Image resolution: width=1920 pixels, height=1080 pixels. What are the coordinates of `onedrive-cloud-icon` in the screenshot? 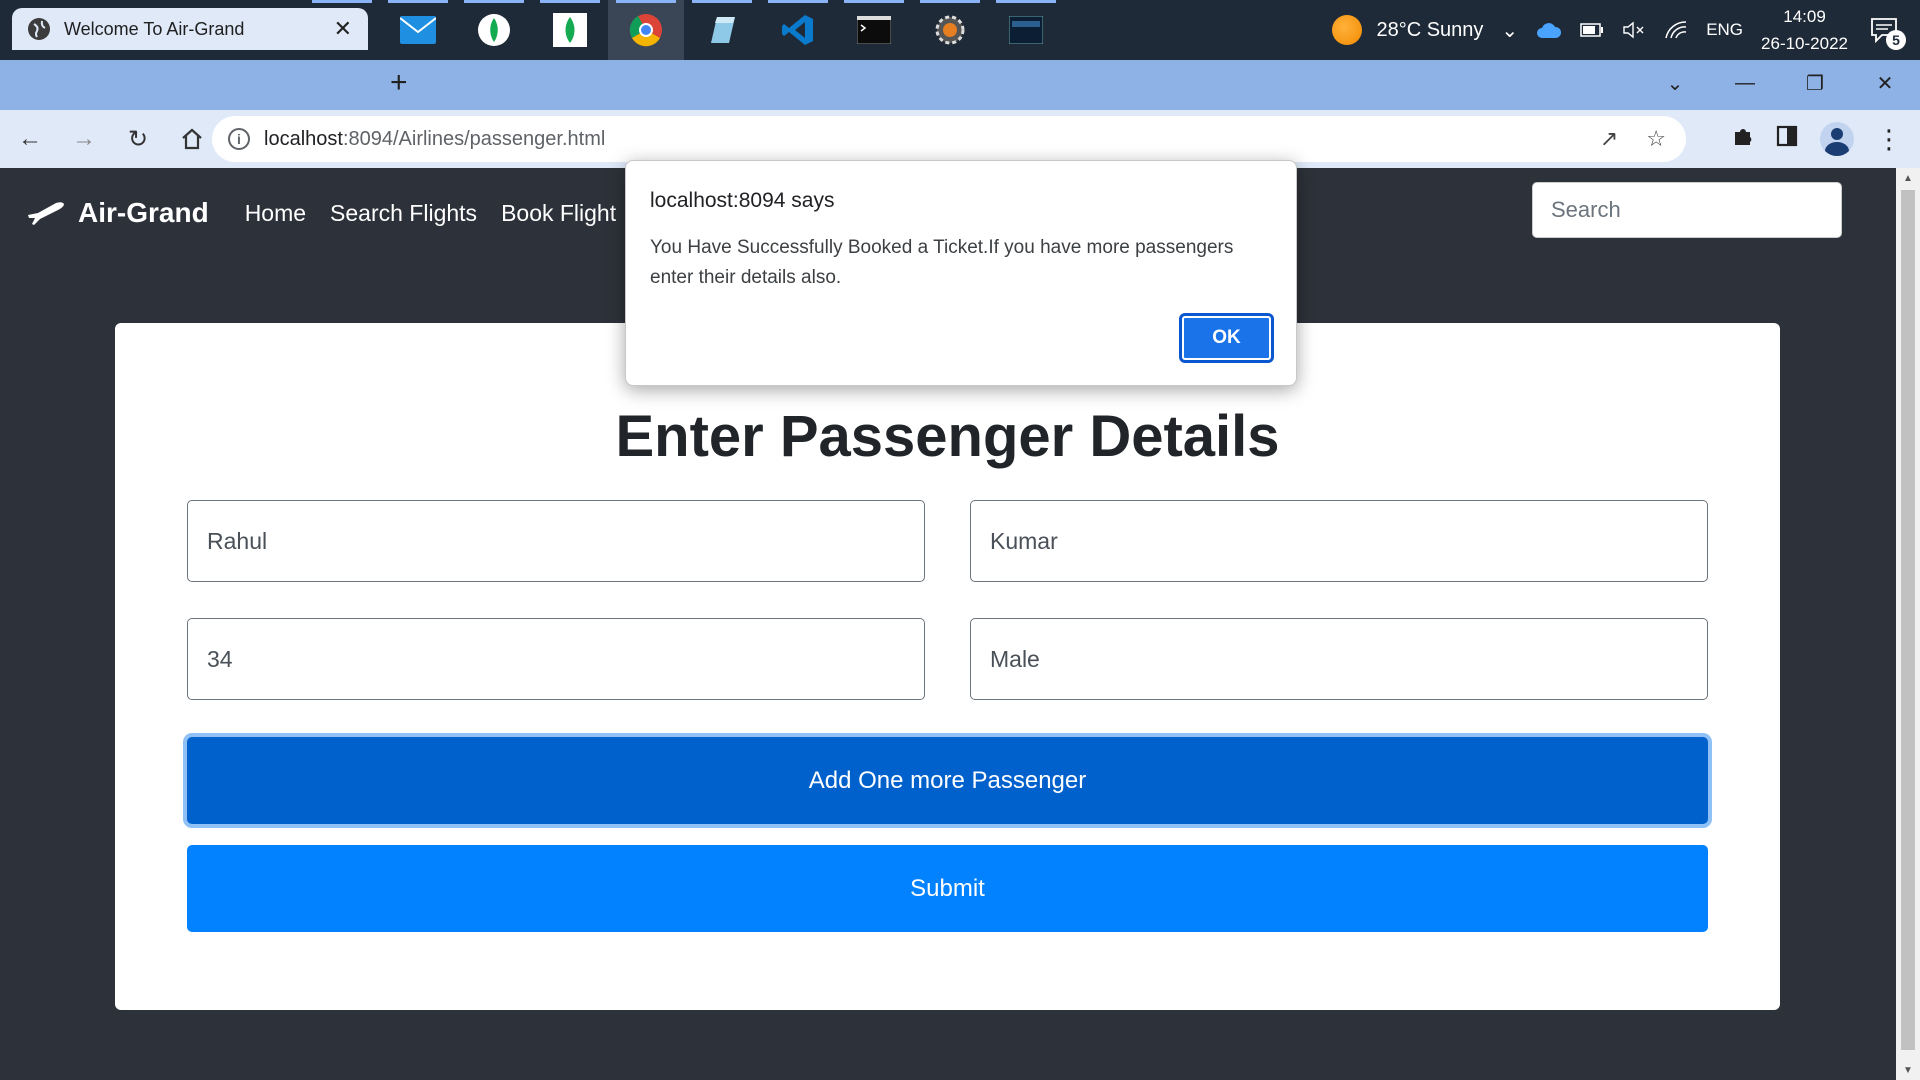 It's located at (1549, 30).